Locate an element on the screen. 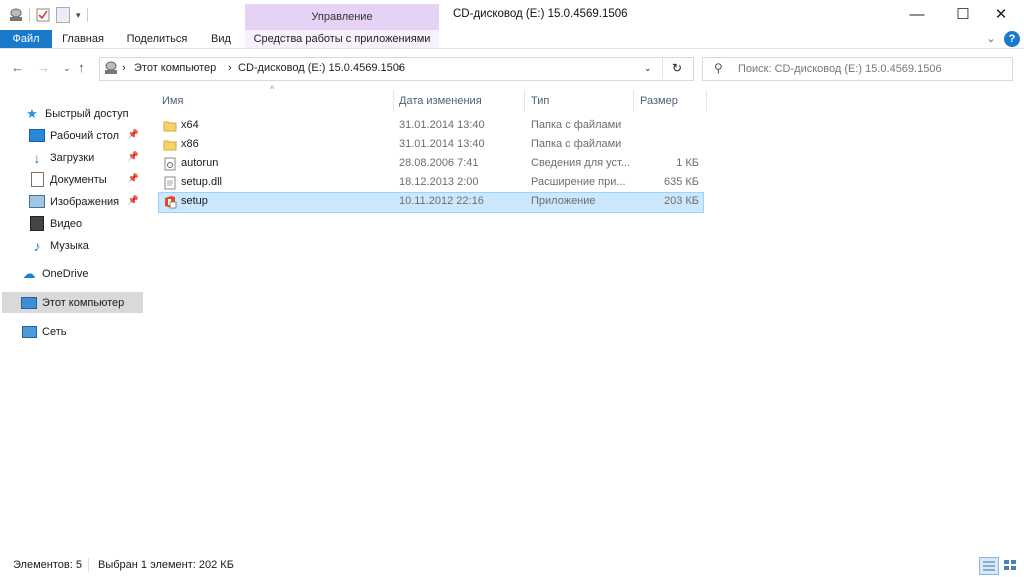  office-setup-icon is located at coordinates (170, 202).